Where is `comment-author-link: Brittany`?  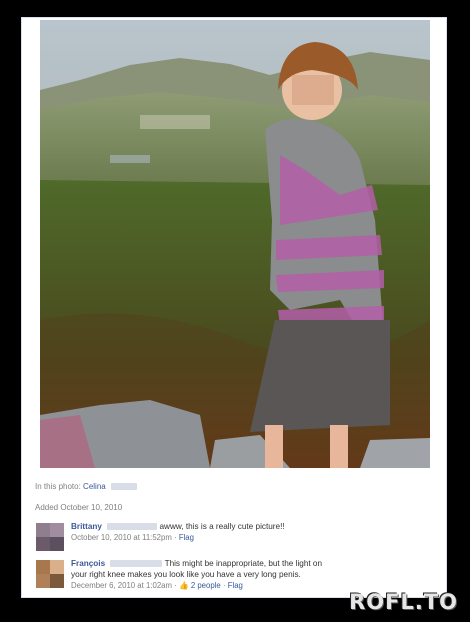
comment-author-link: Brittany is located at coordinates (86, 526).